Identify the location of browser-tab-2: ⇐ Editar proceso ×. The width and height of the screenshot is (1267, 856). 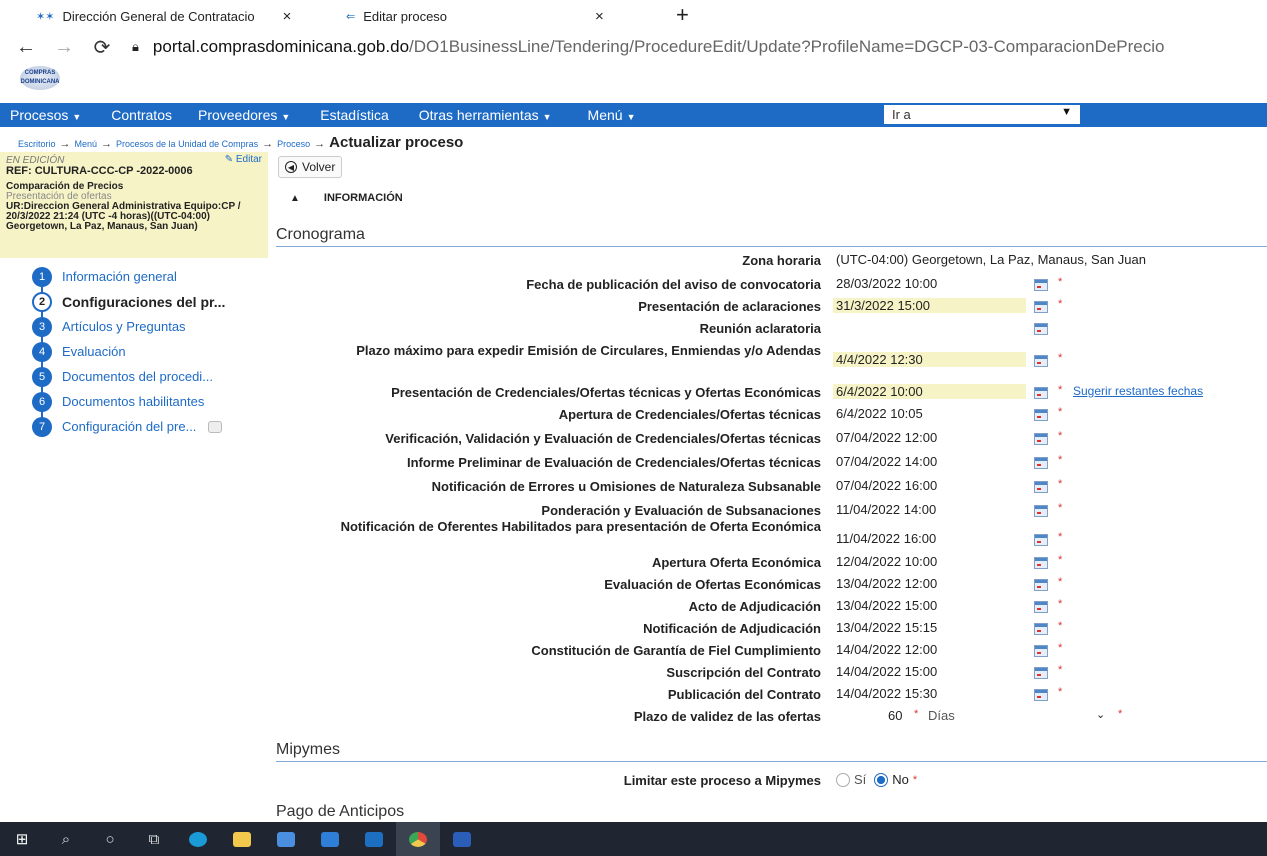
(475, 16).